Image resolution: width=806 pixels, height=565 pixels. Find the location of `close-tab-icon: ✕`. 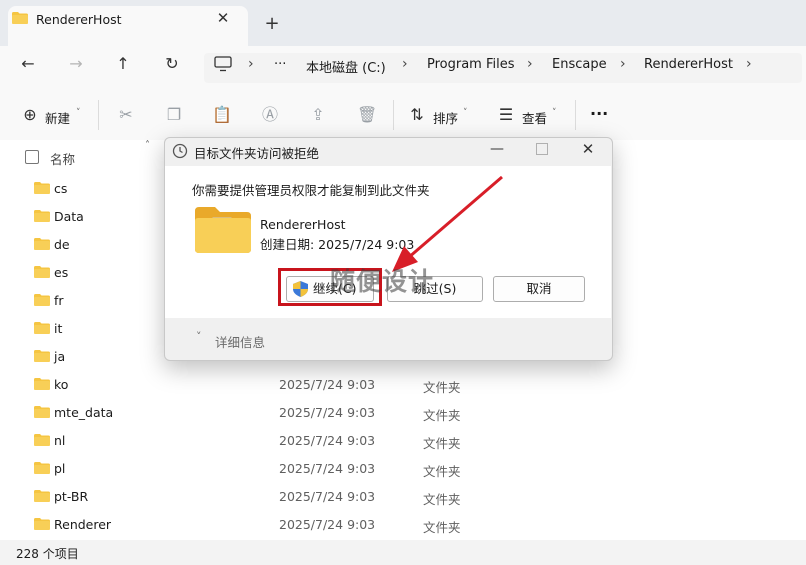

close-tab-icon: ✕ is located at coordinates (223, 18).